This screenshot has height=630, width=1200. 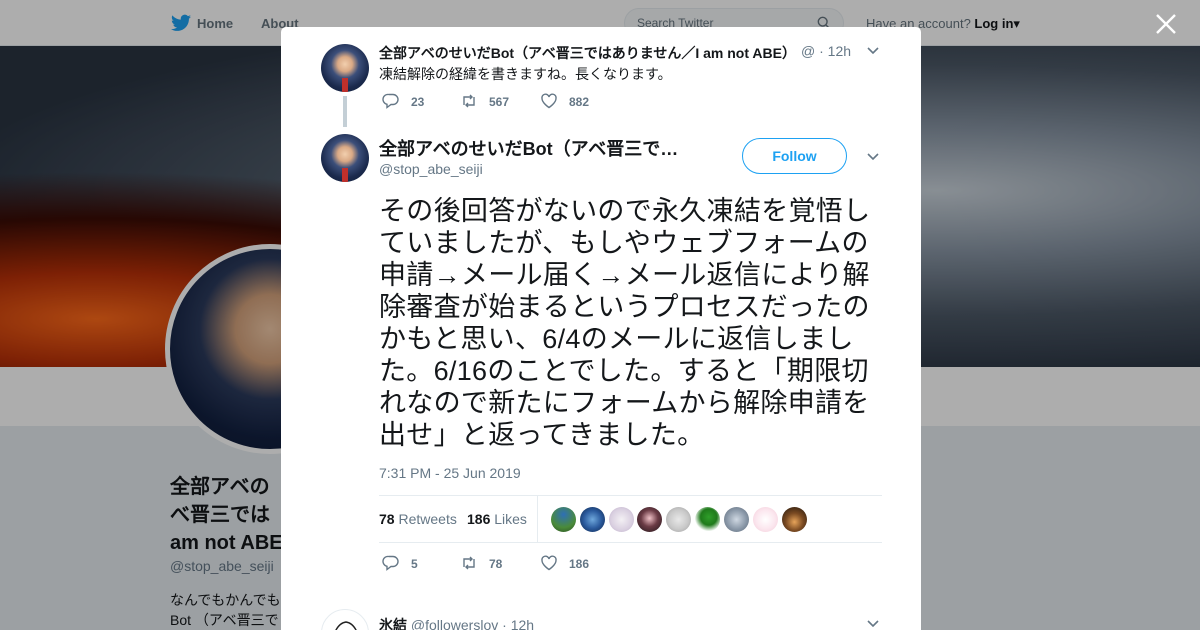 What do you see at coordinates (345, 619) in the screenshot?
I see `reply-tweet-avatar` at bounding box center [345, 619].